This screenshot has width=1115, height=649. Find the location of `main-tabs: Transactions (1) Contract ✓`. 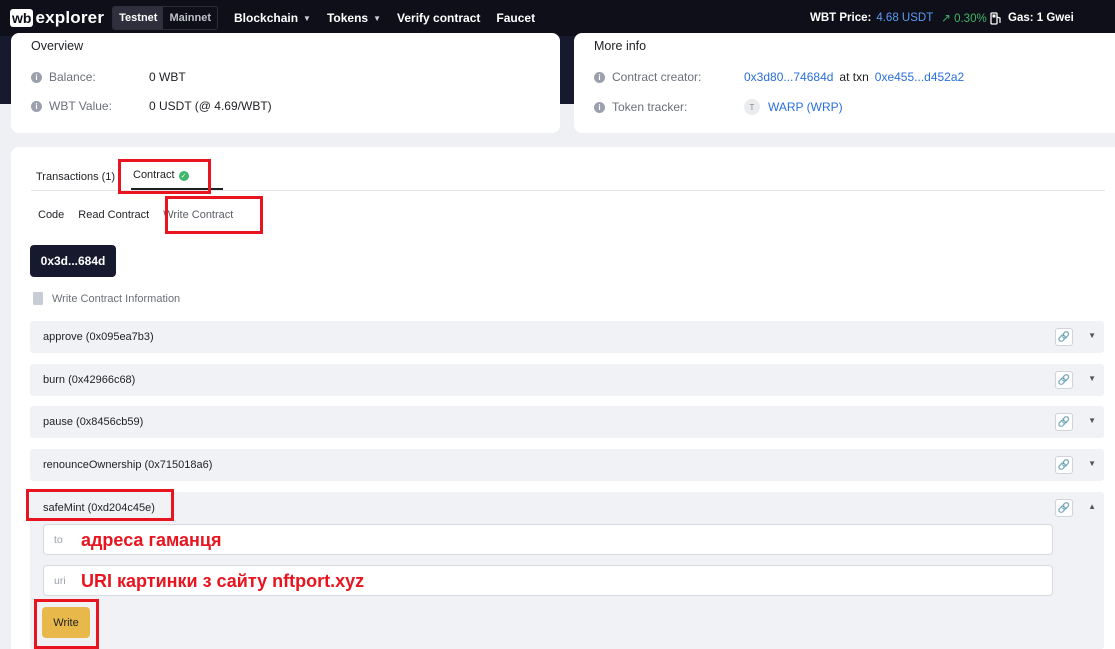

main-tabs: Transactions (1) Contract ✓ is located at coordinates (568, 180).